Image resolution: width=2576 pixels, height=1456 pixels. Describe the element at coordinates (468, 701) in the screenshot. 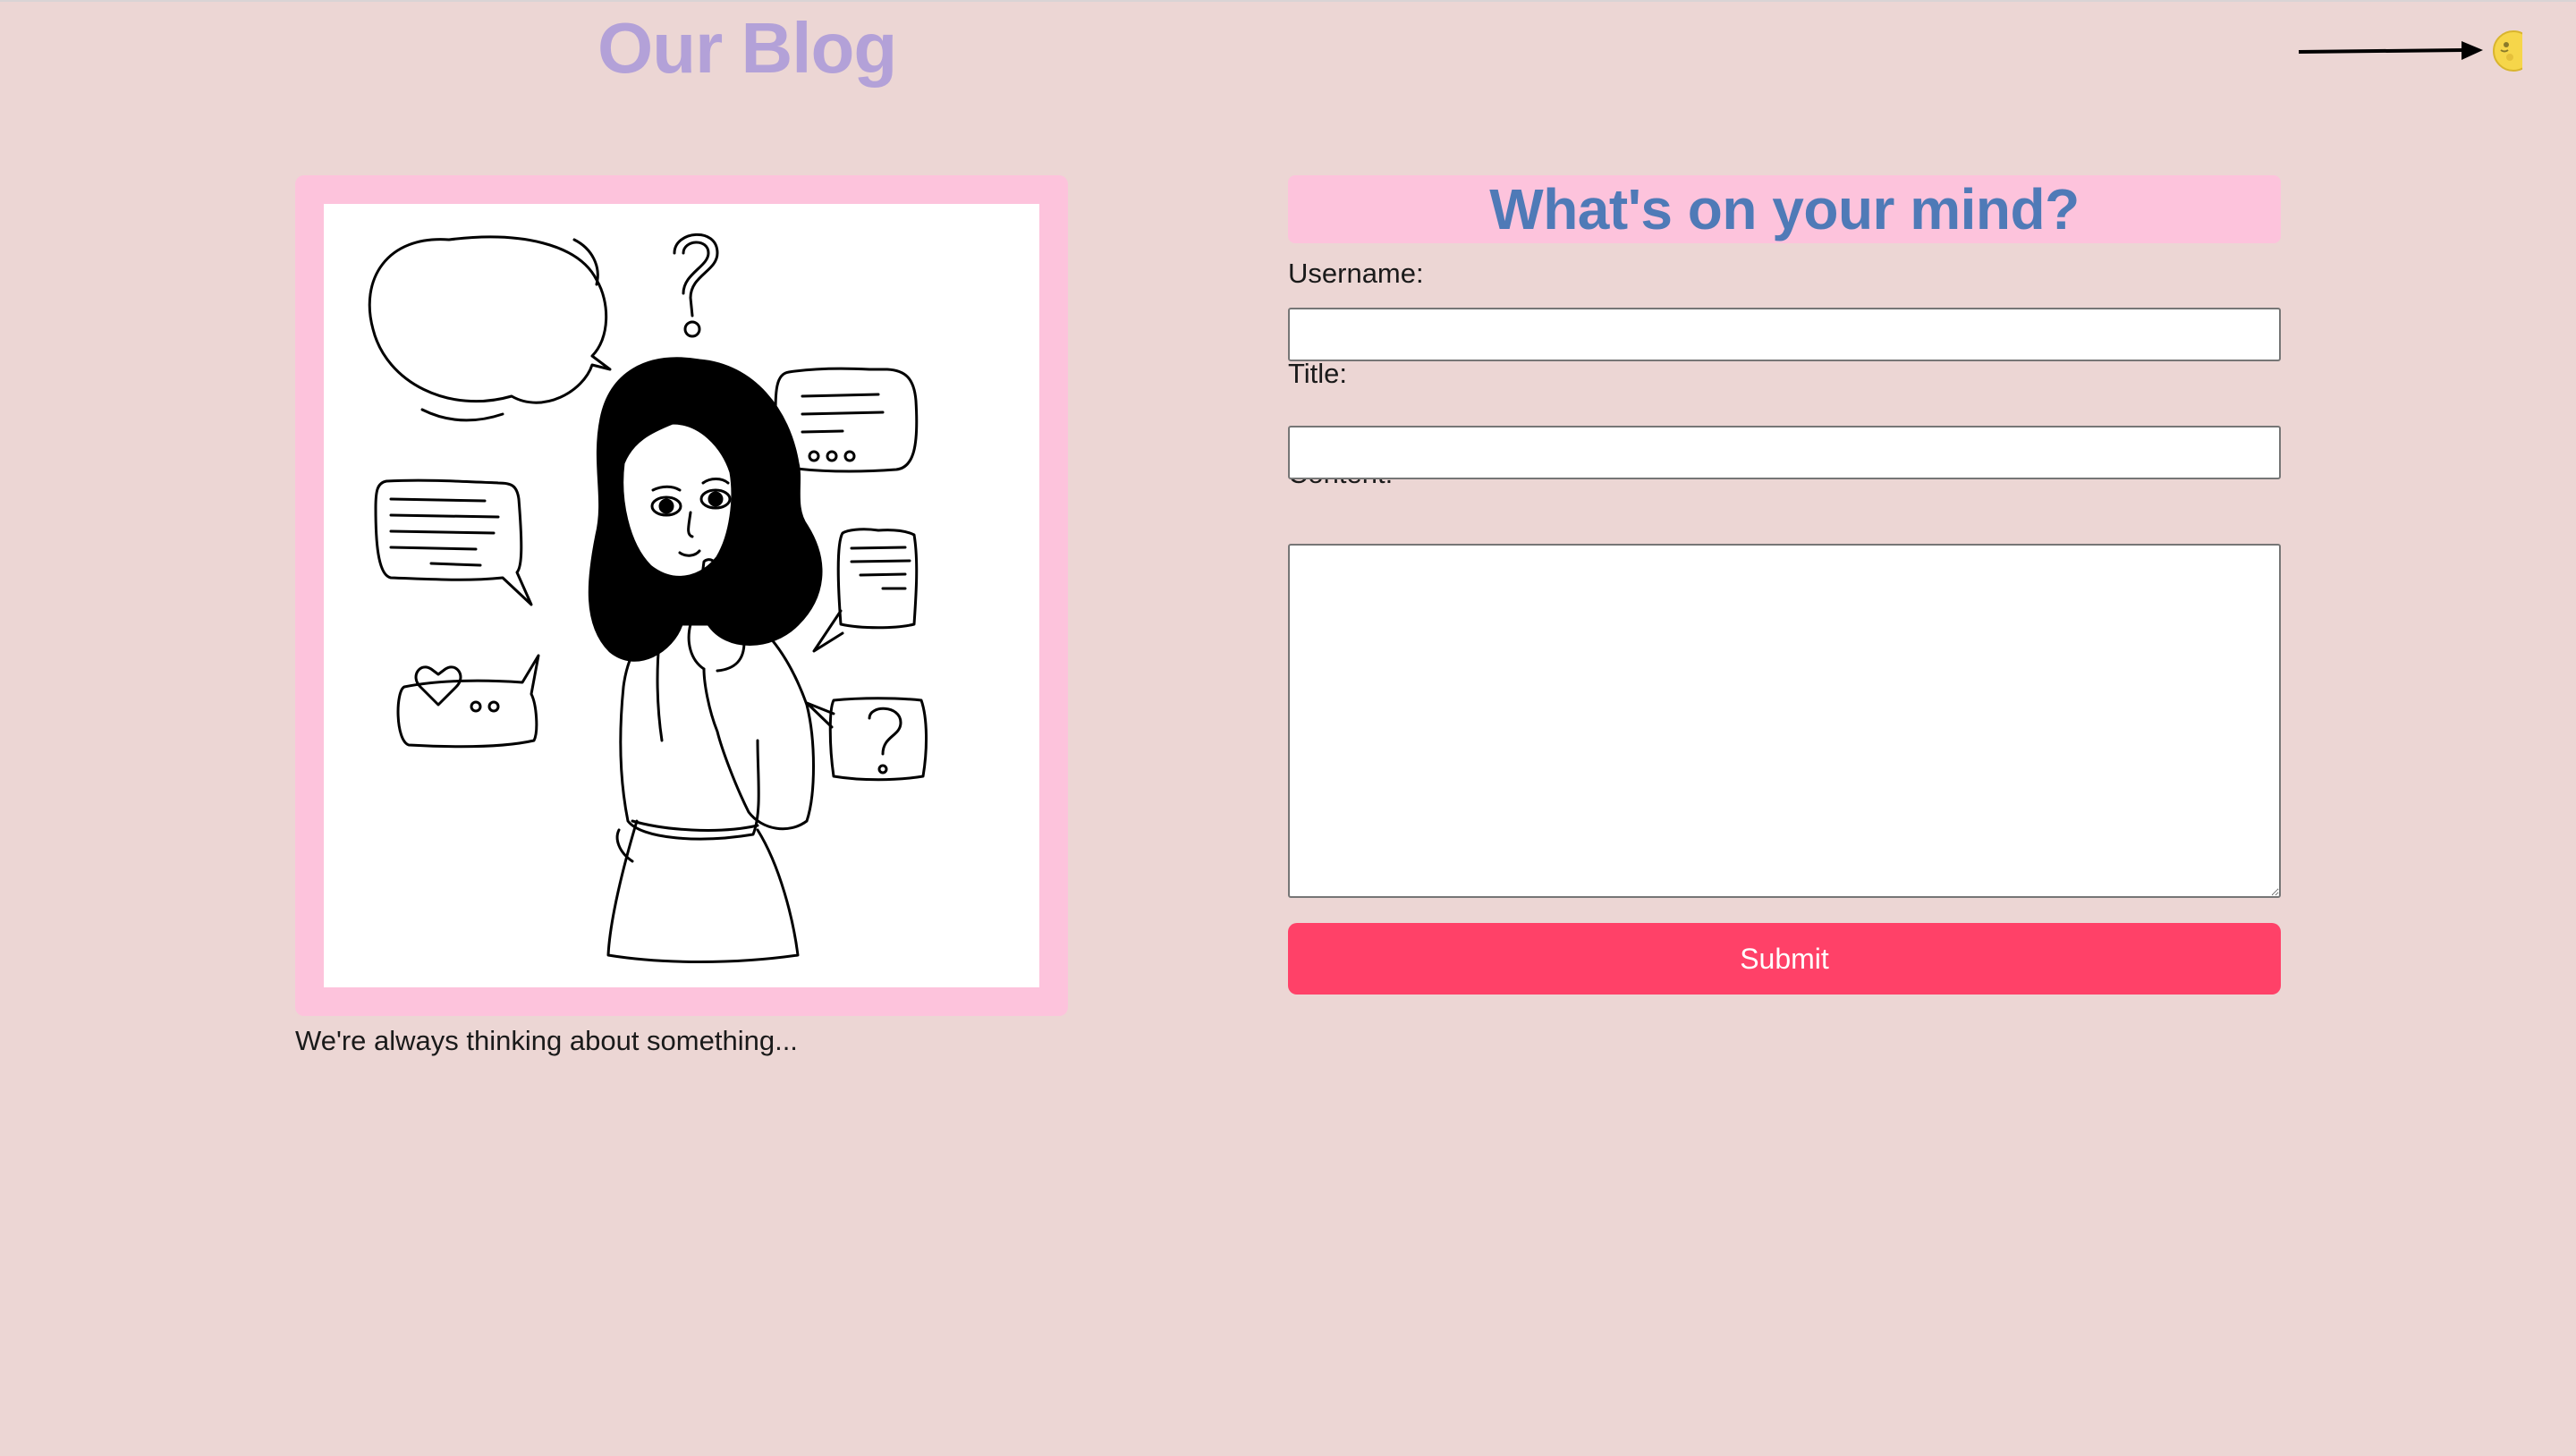

I see `speech-bubble-heart-icon` at that location.